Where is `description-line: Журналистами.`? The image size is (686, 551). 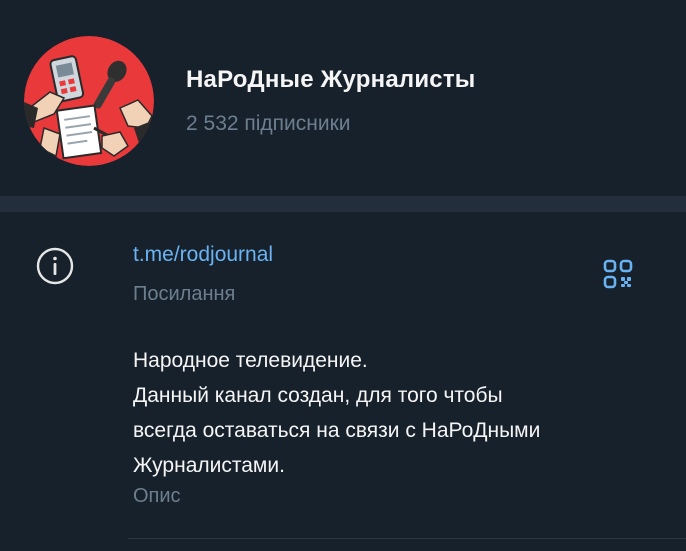 description-line: Журналистами. is located at coordinates (209, 465).